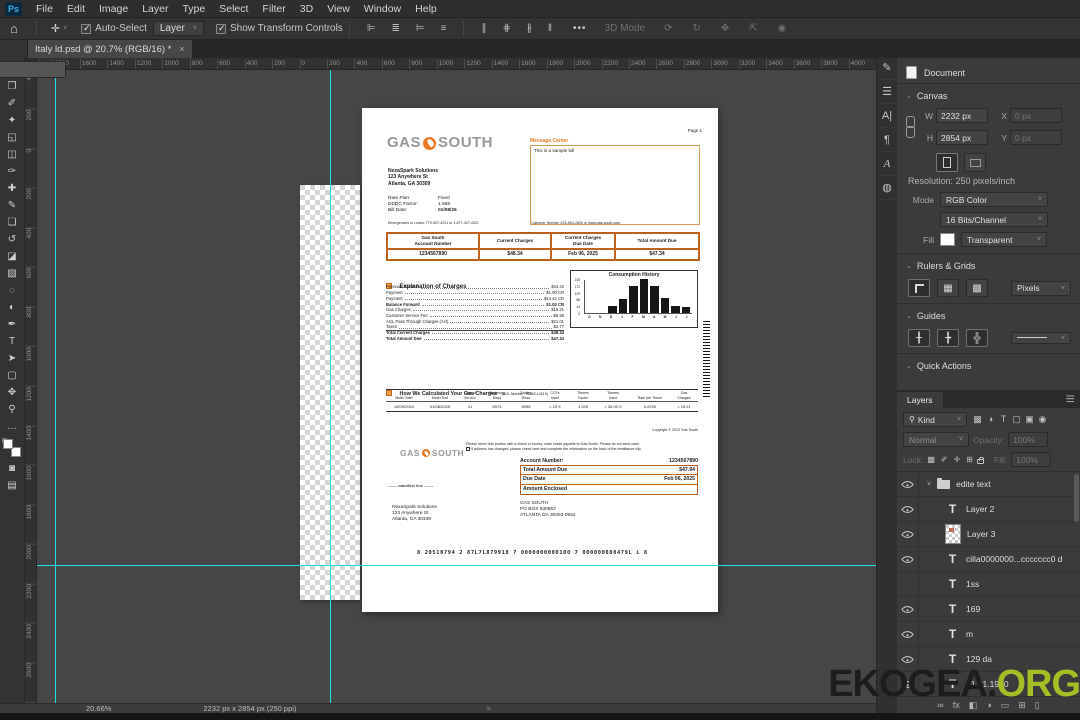 This screenshot has width=1080, height=720. What do you see at coordinates (947, 239) in the screenshot?
I see `fill-swatch` at bounding box center [947, 239].